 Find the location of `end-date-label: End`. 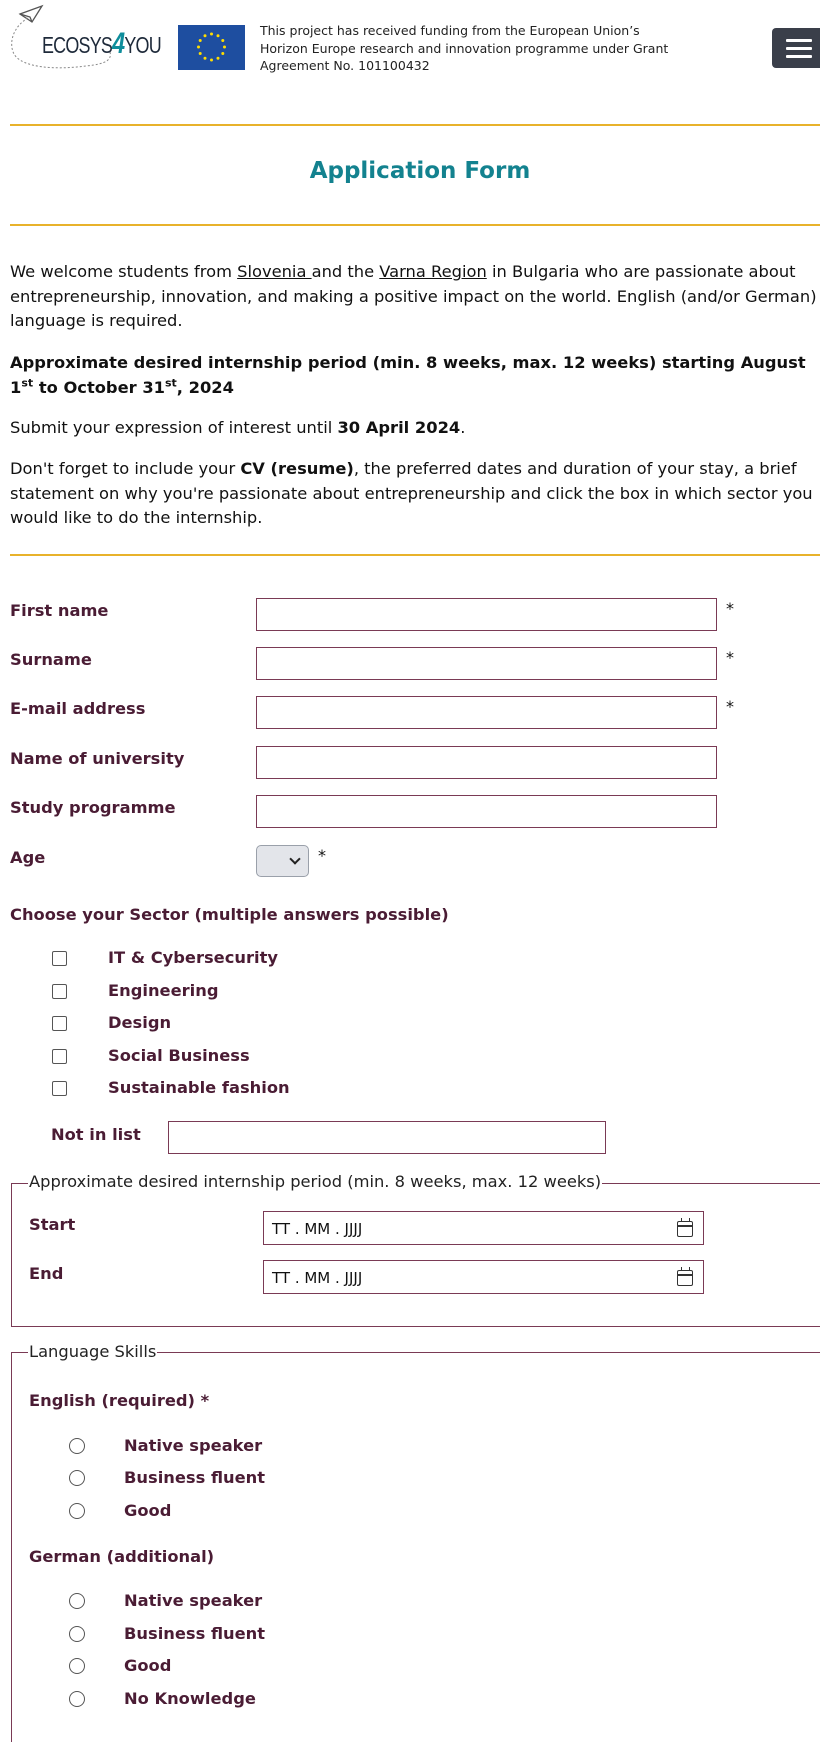

end-date-label: End is located at coordinates (46, 1273).